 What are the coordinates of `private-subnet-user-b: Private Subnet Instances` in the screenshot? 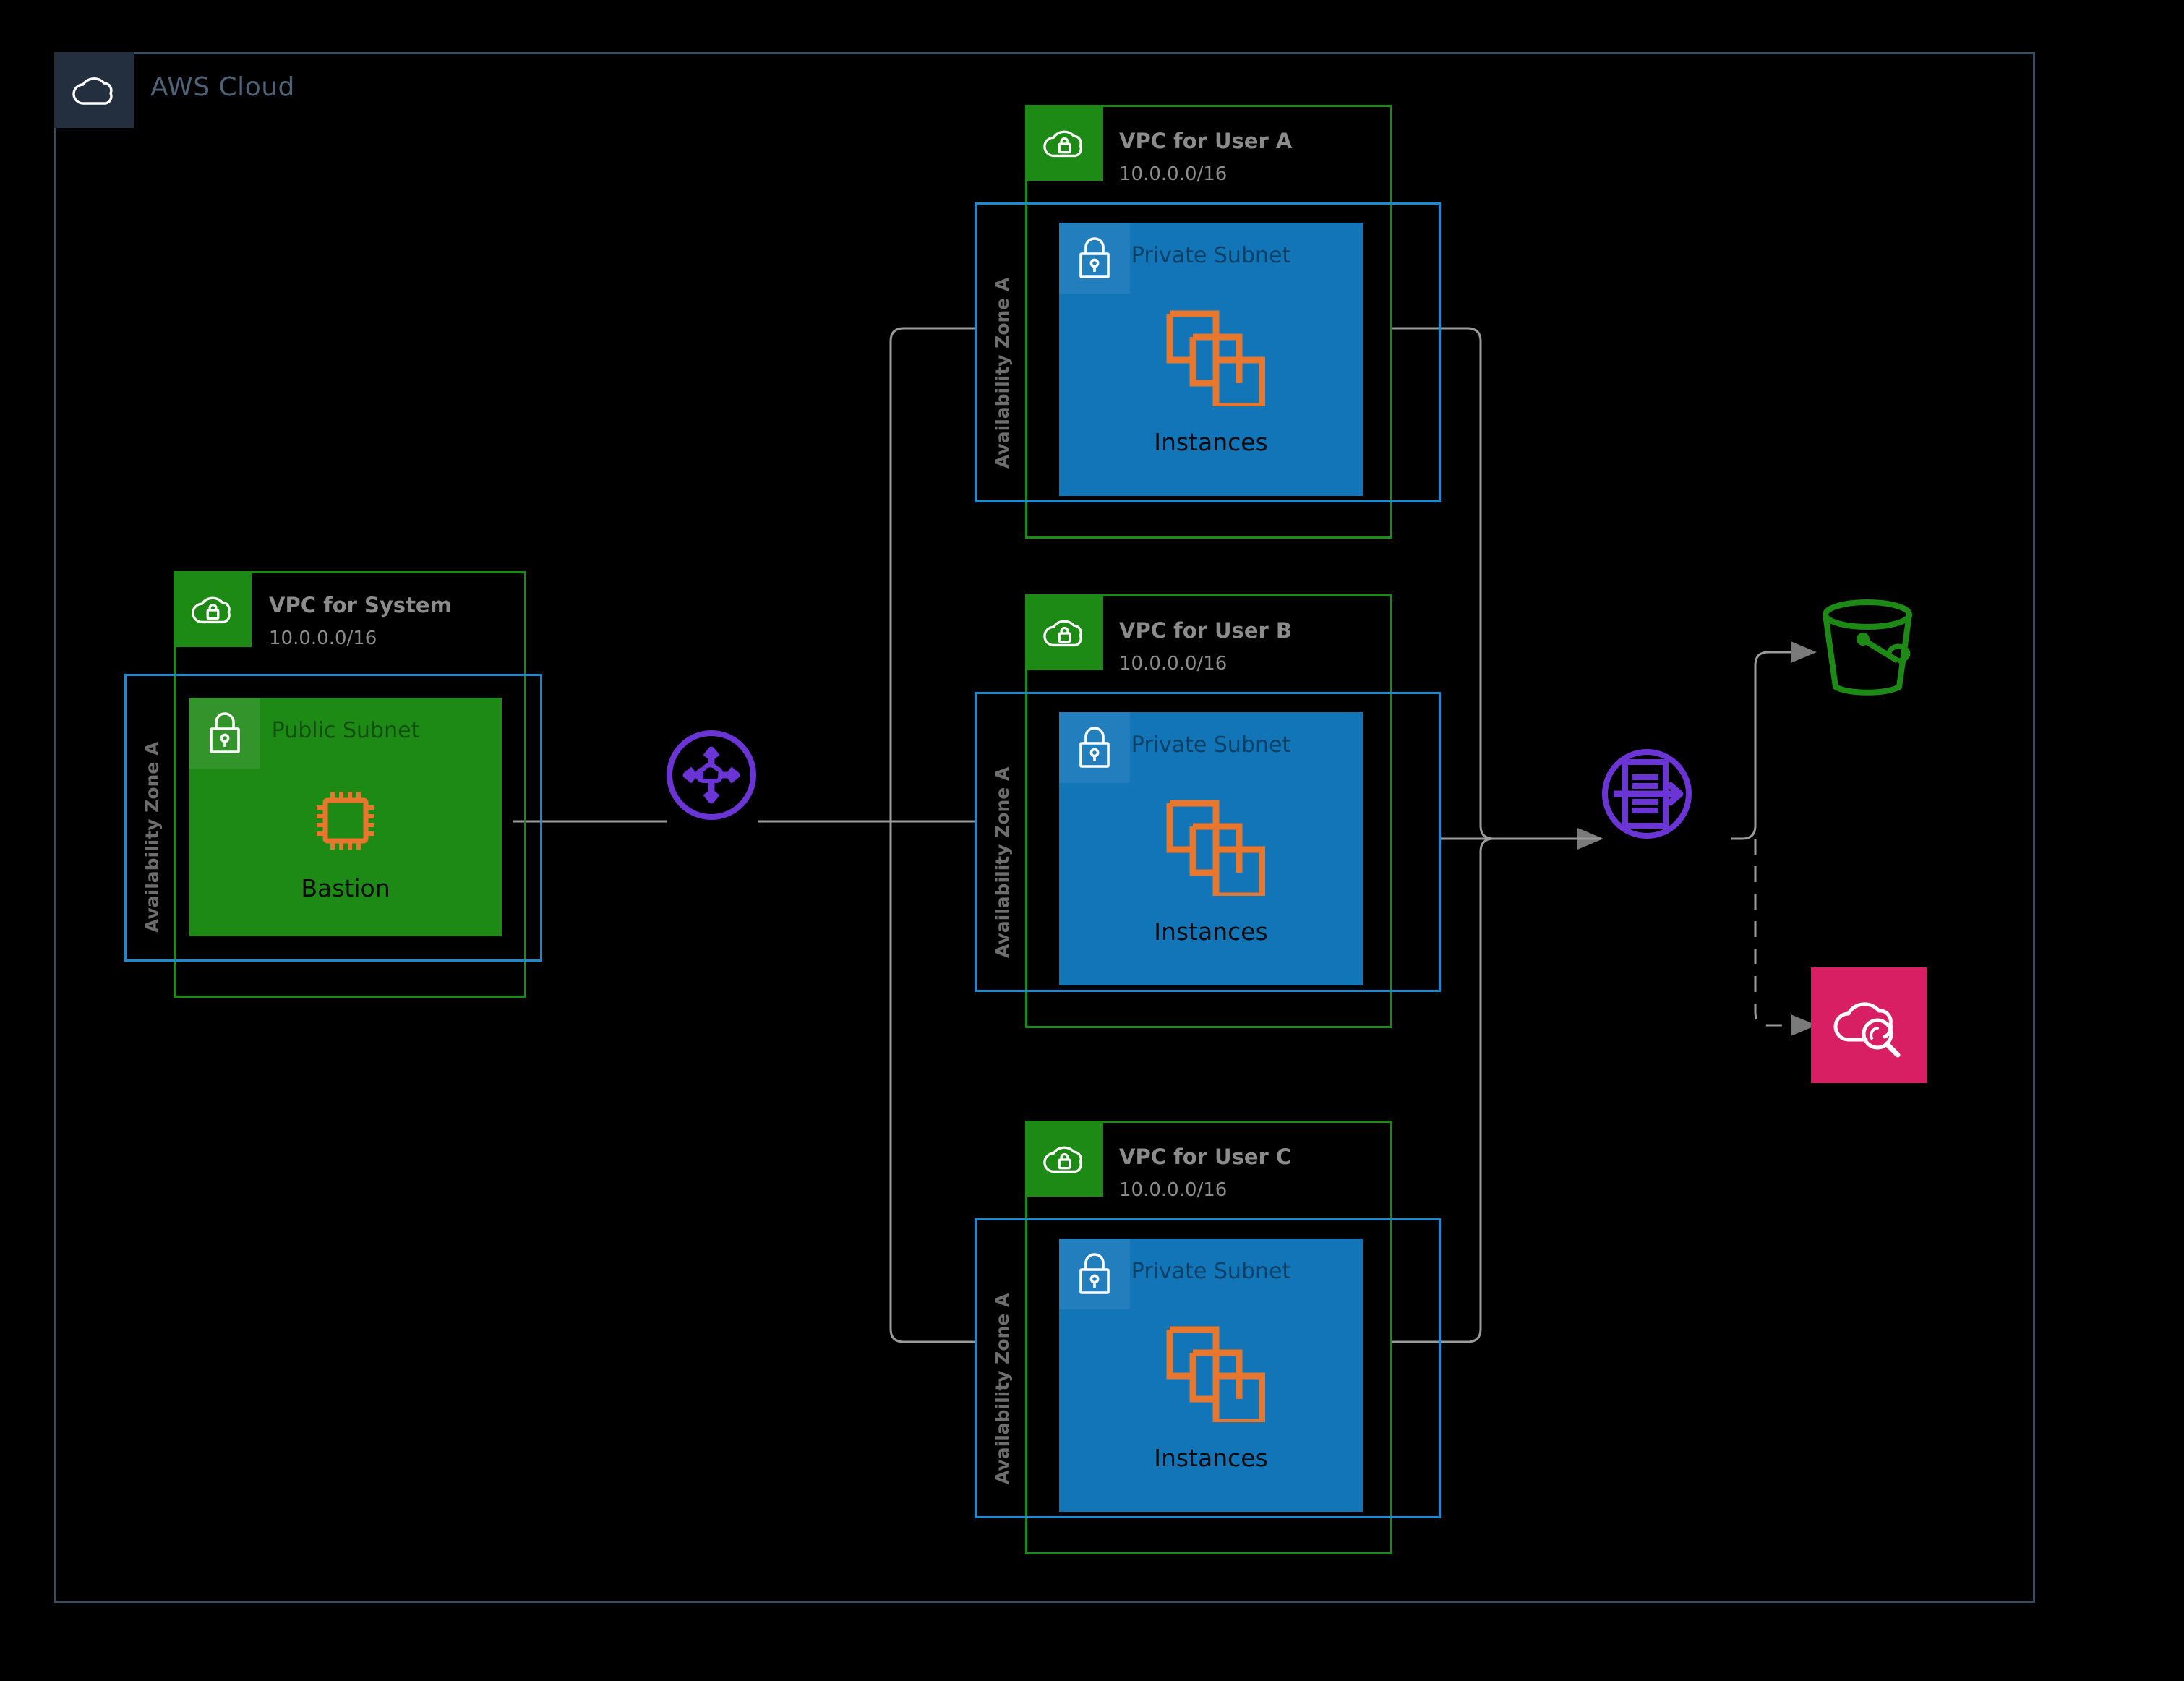 It's located at (1211, 848).